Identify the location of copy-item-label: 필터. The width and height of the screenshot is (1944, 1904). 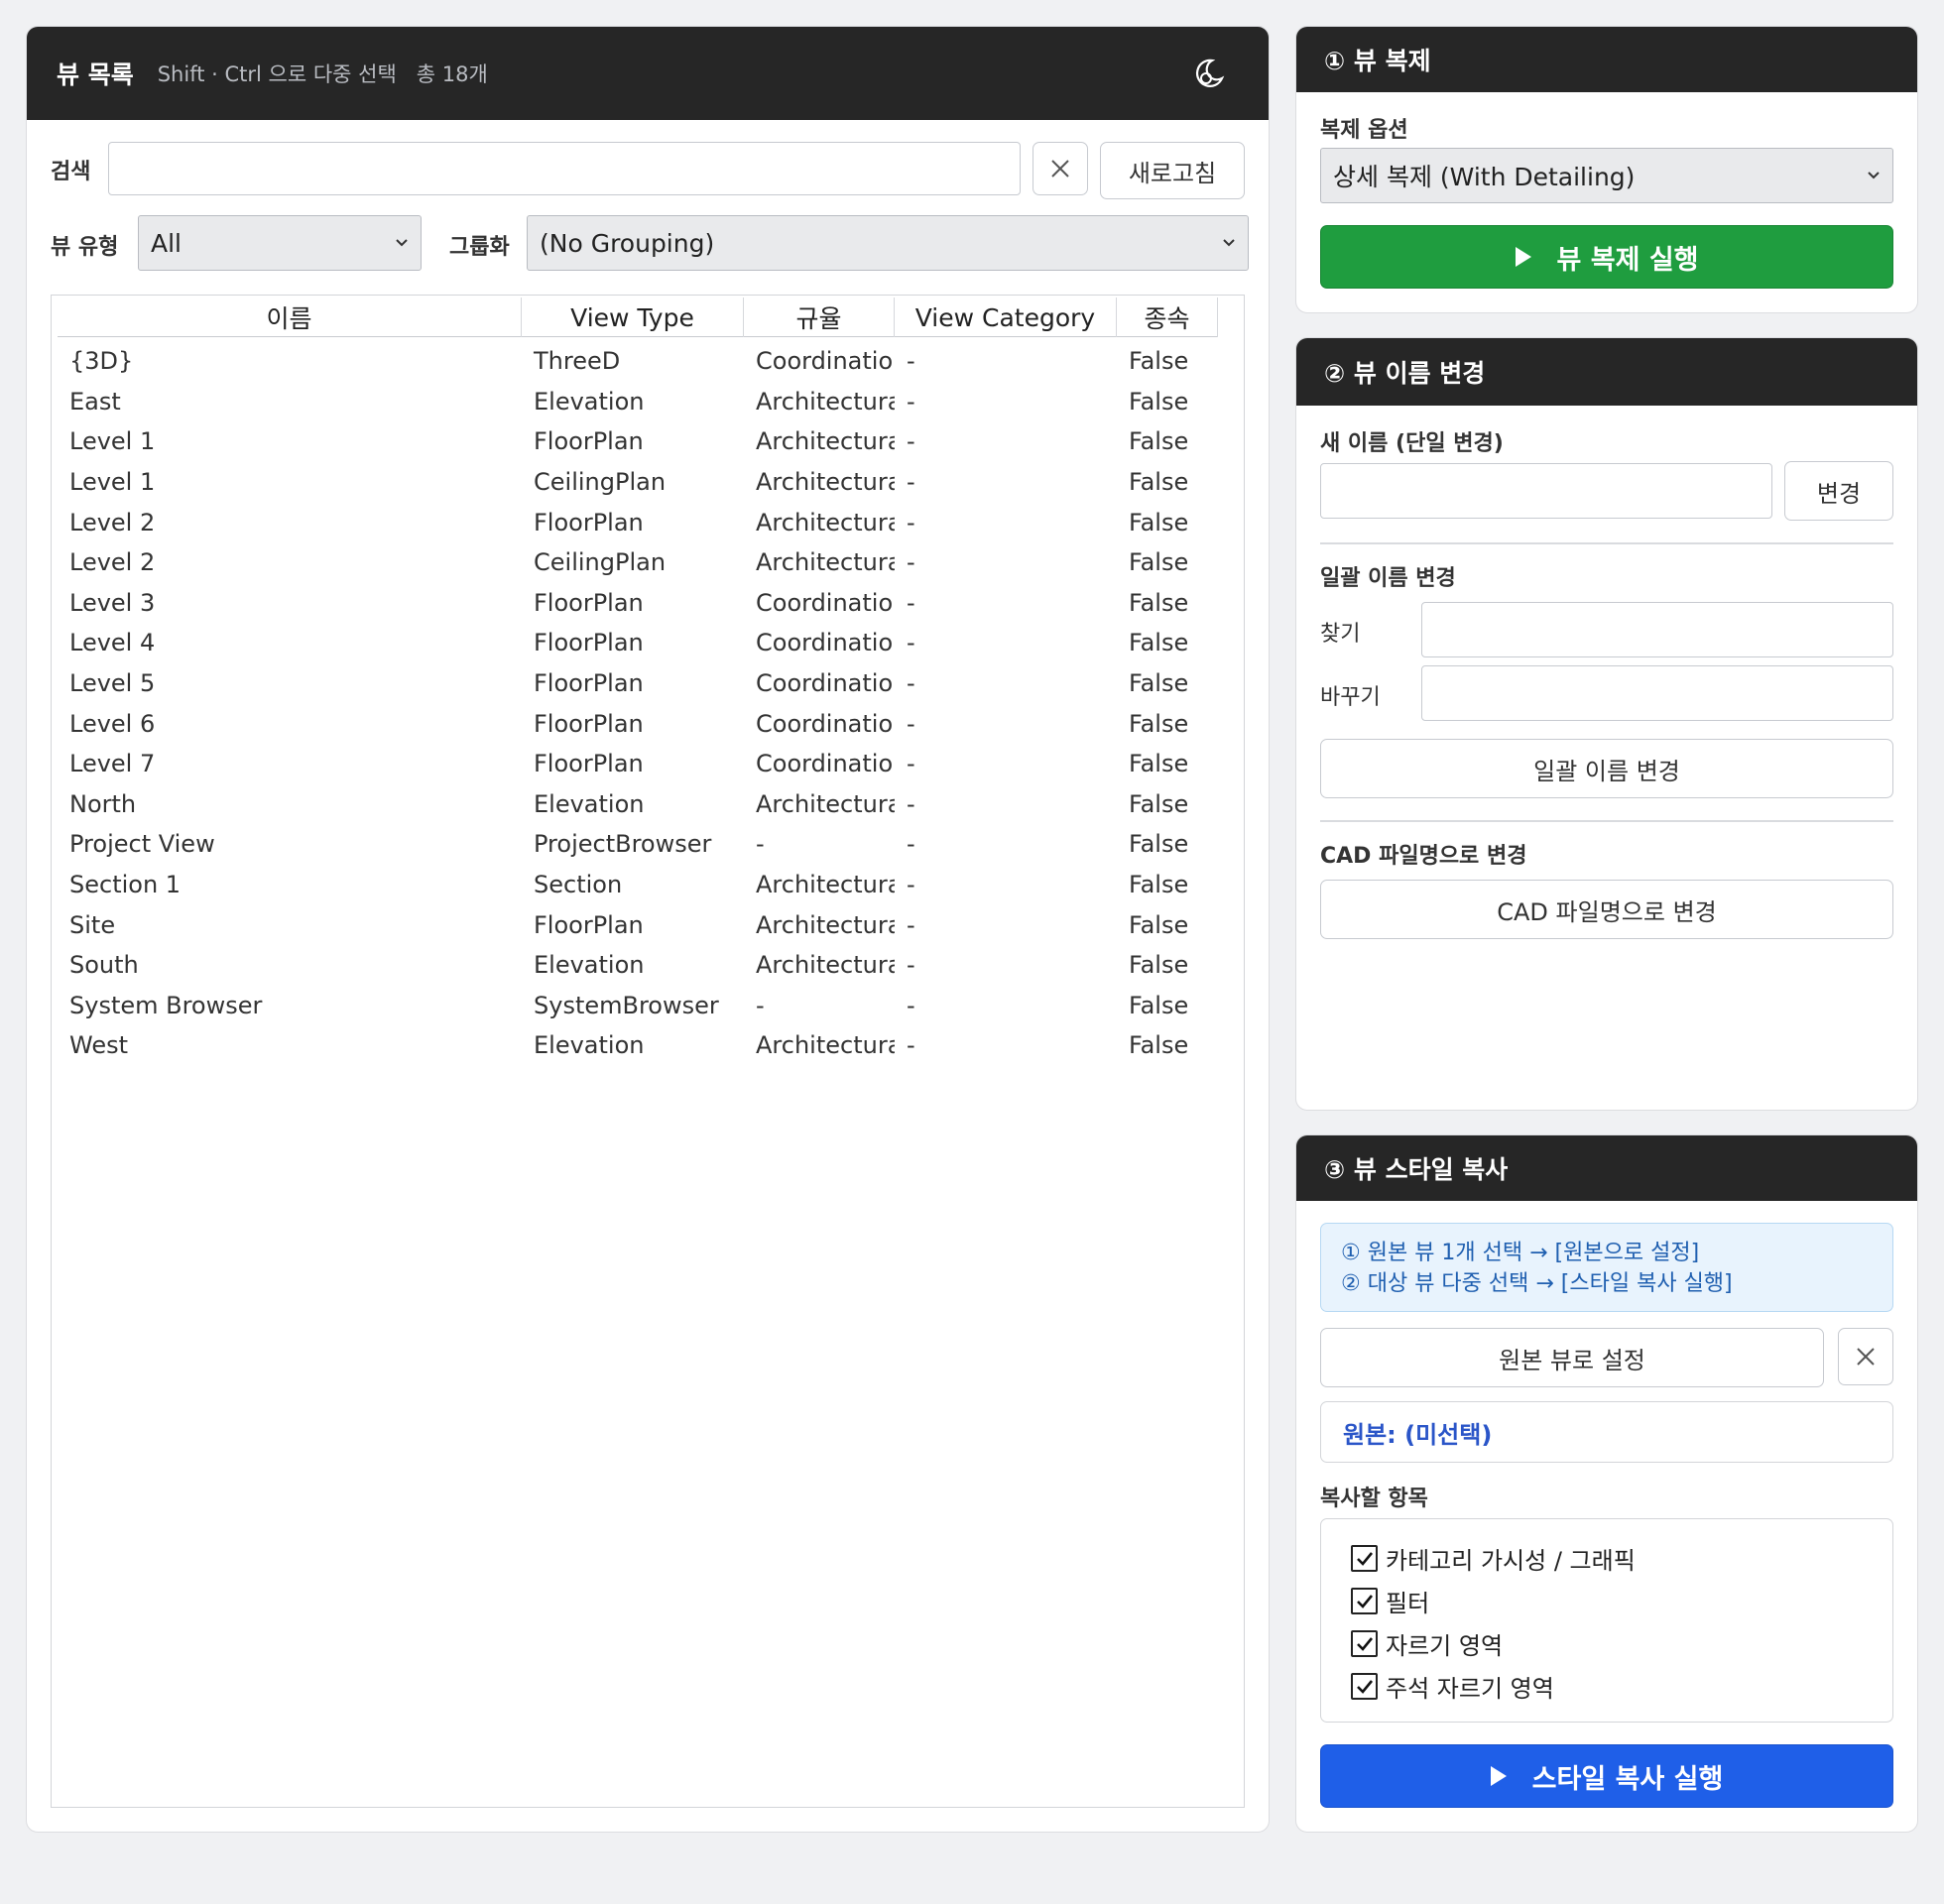
(1408, 1603).